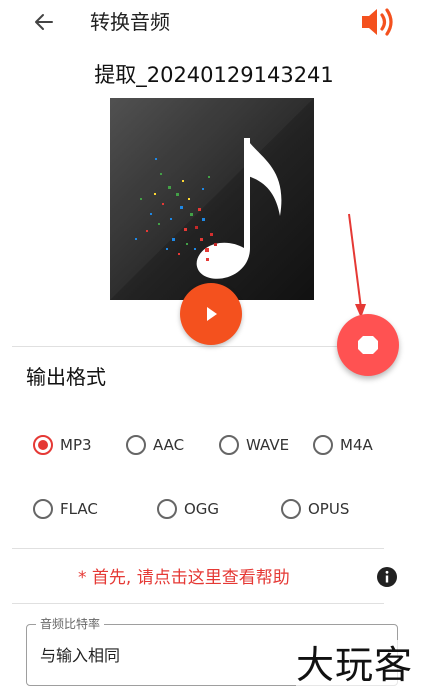 This screenshot has height=693, width=428. I want to click on output-format-title: 输出格式, so click(66, 377).